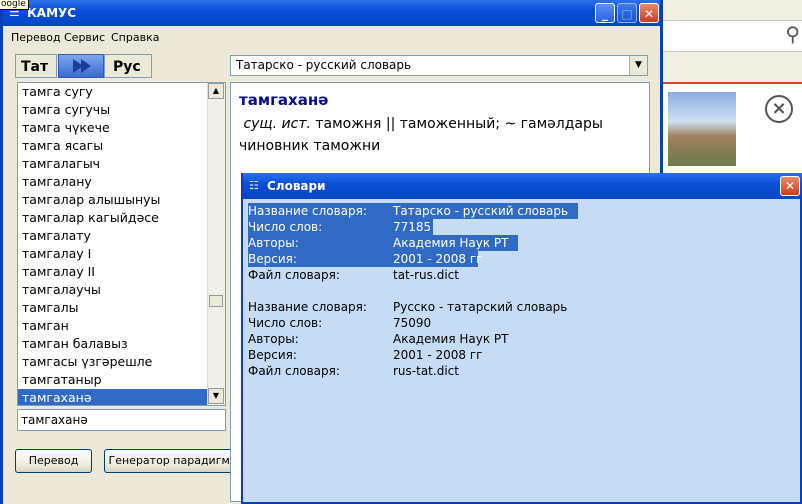 The width and height of the screenshot is (802, 504). What do you see at coordinates (56, 236) in the screenshot?
I see `list-item: тамгалату` at bounding box center [56, 236].